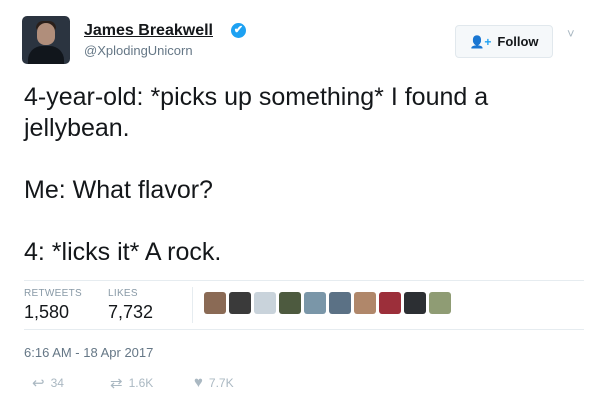  Describe the element at coordinates (123, 252) in the screenshot. I see `tweet-line: 4: *licks it* A rock.` at that location.